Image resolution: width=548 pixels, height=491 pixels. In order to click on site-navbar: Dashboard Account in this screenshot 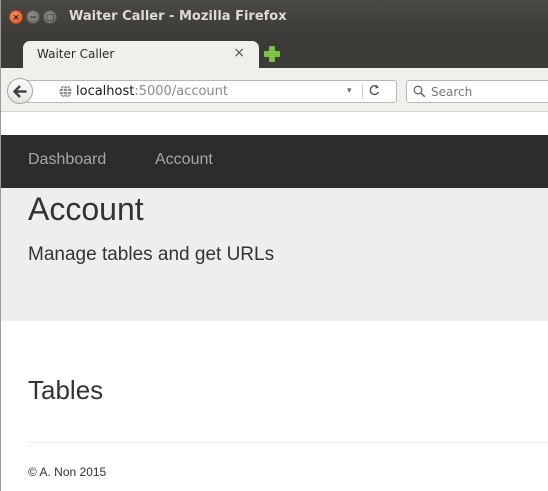, I will do `click(274, 161)`.